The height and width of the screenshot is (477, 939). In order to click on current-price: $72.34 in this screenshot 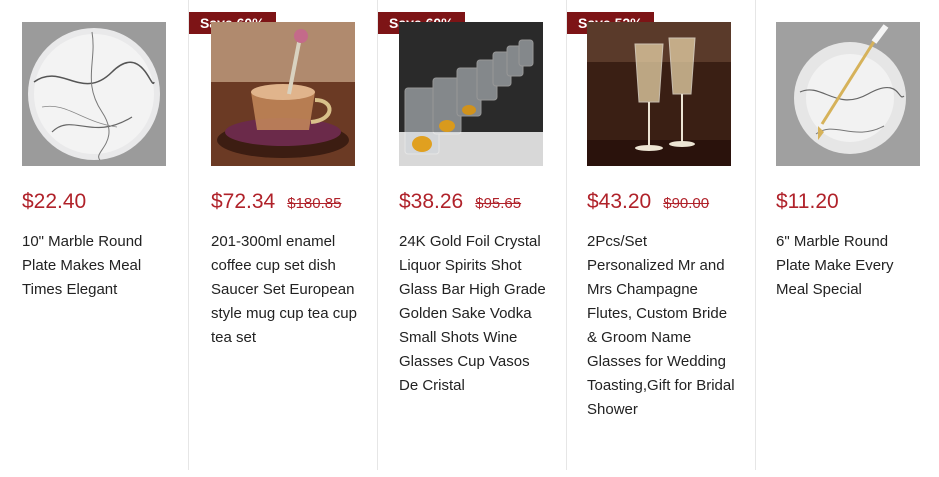, I will do `click(243, 201)`.